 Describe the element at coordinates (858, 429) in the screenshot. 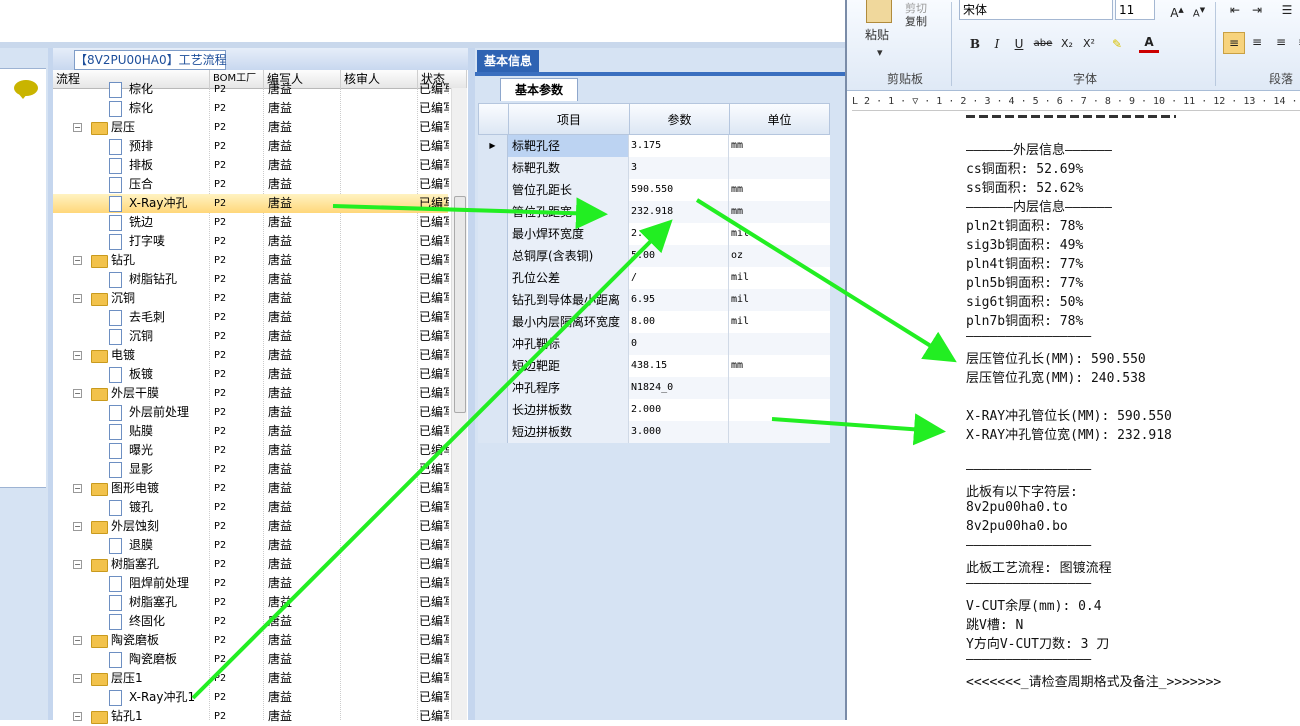

I see `arrow-to-xray-width` at that location.